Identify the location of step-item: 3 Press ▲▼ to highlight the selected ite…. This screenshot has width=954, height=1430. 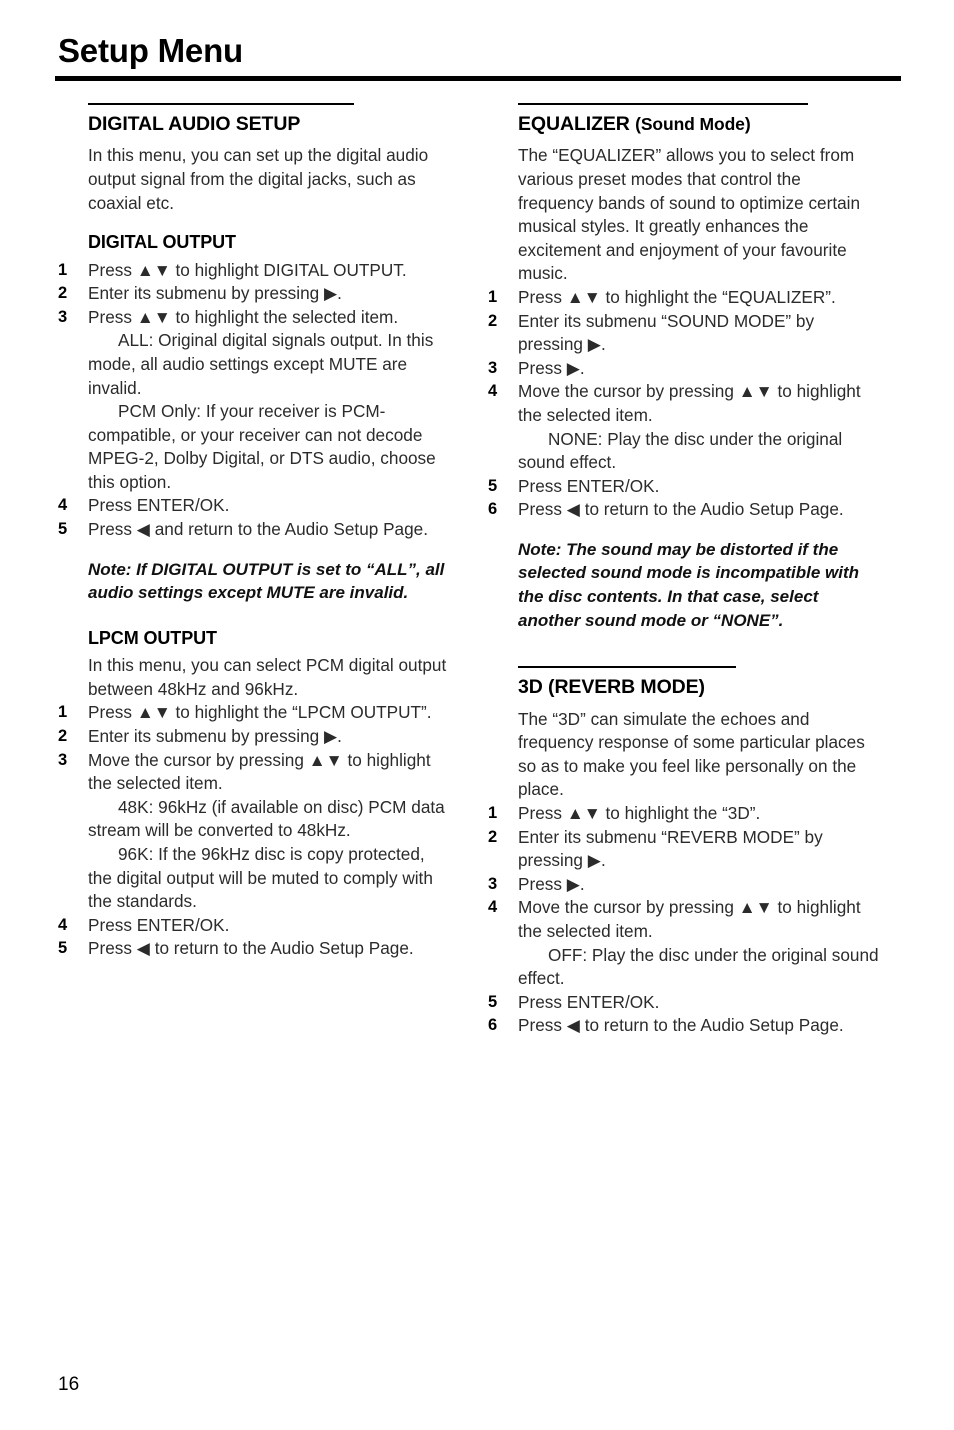
(254, 318).